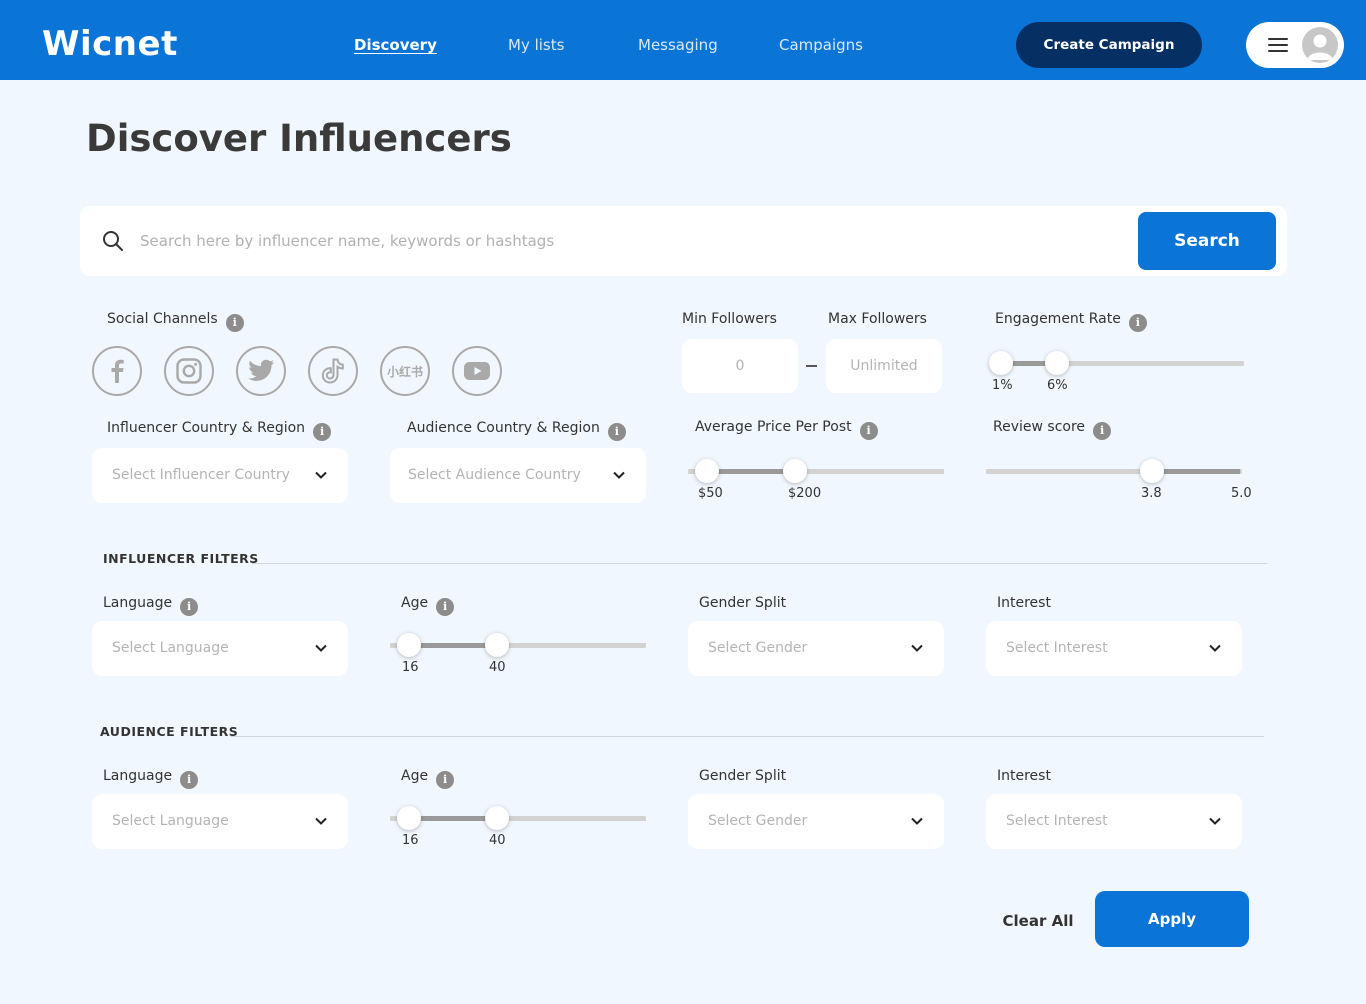 The width and height of the screenshot is (1366, 1004). I want to click on influencer-age-fill, so click(453, 645).